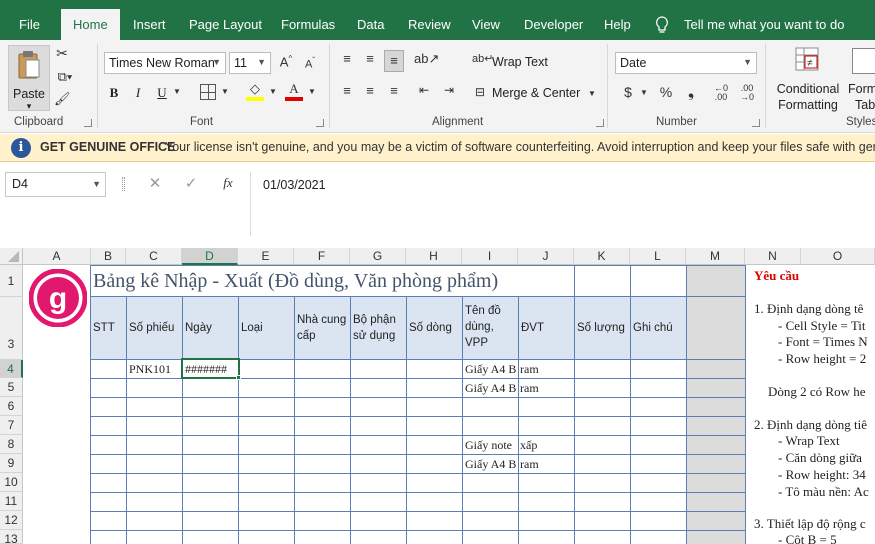 The height and width of the screenshot is (544, 875). What do you see at coordinates (11, 406) in the screenshot?
I see `row-header-6: 6` at bounding box center [11, 406].